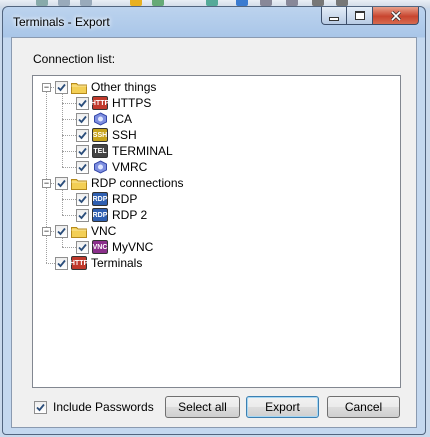 This screenshot has width=430, height=437. I want to click on tree-item-terminals: HTTP Terminals, so click(98, 263).